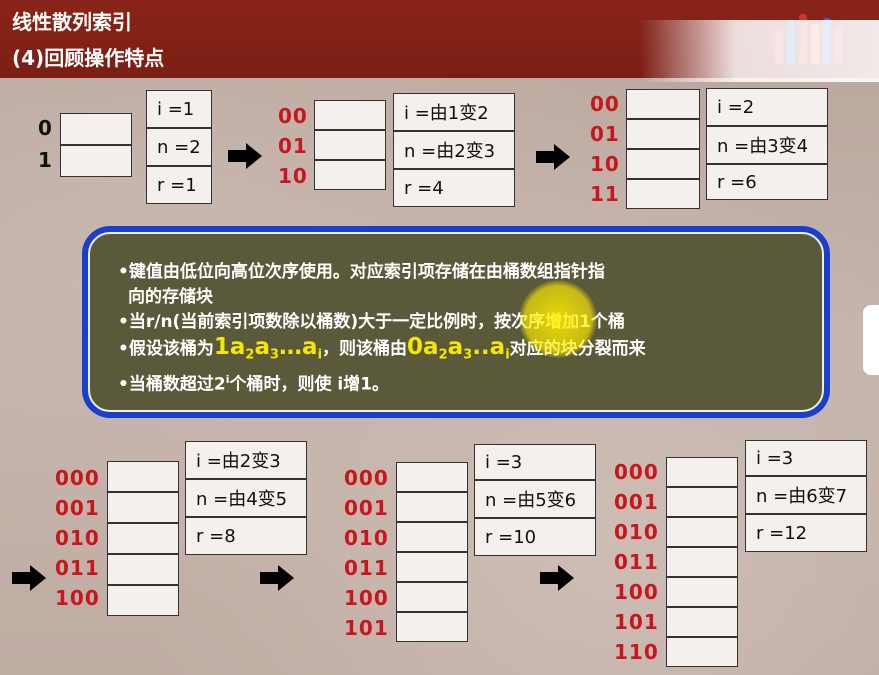  I want to click on note-formula: 0a, so click(423, 347).